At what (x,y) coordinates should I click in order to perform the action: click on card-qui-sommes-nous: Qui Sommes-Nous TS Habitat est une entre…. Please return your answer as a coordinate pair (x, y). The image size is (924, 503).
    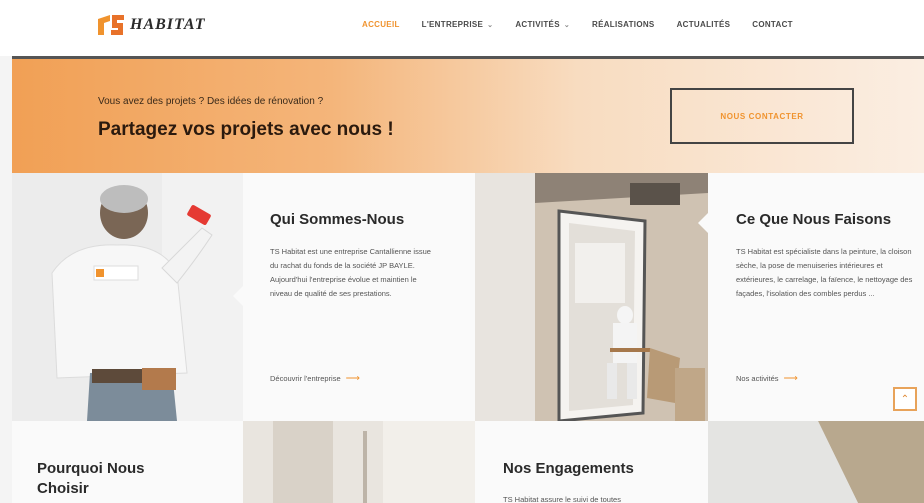
    Looking at the image, I should click on (359, 297).